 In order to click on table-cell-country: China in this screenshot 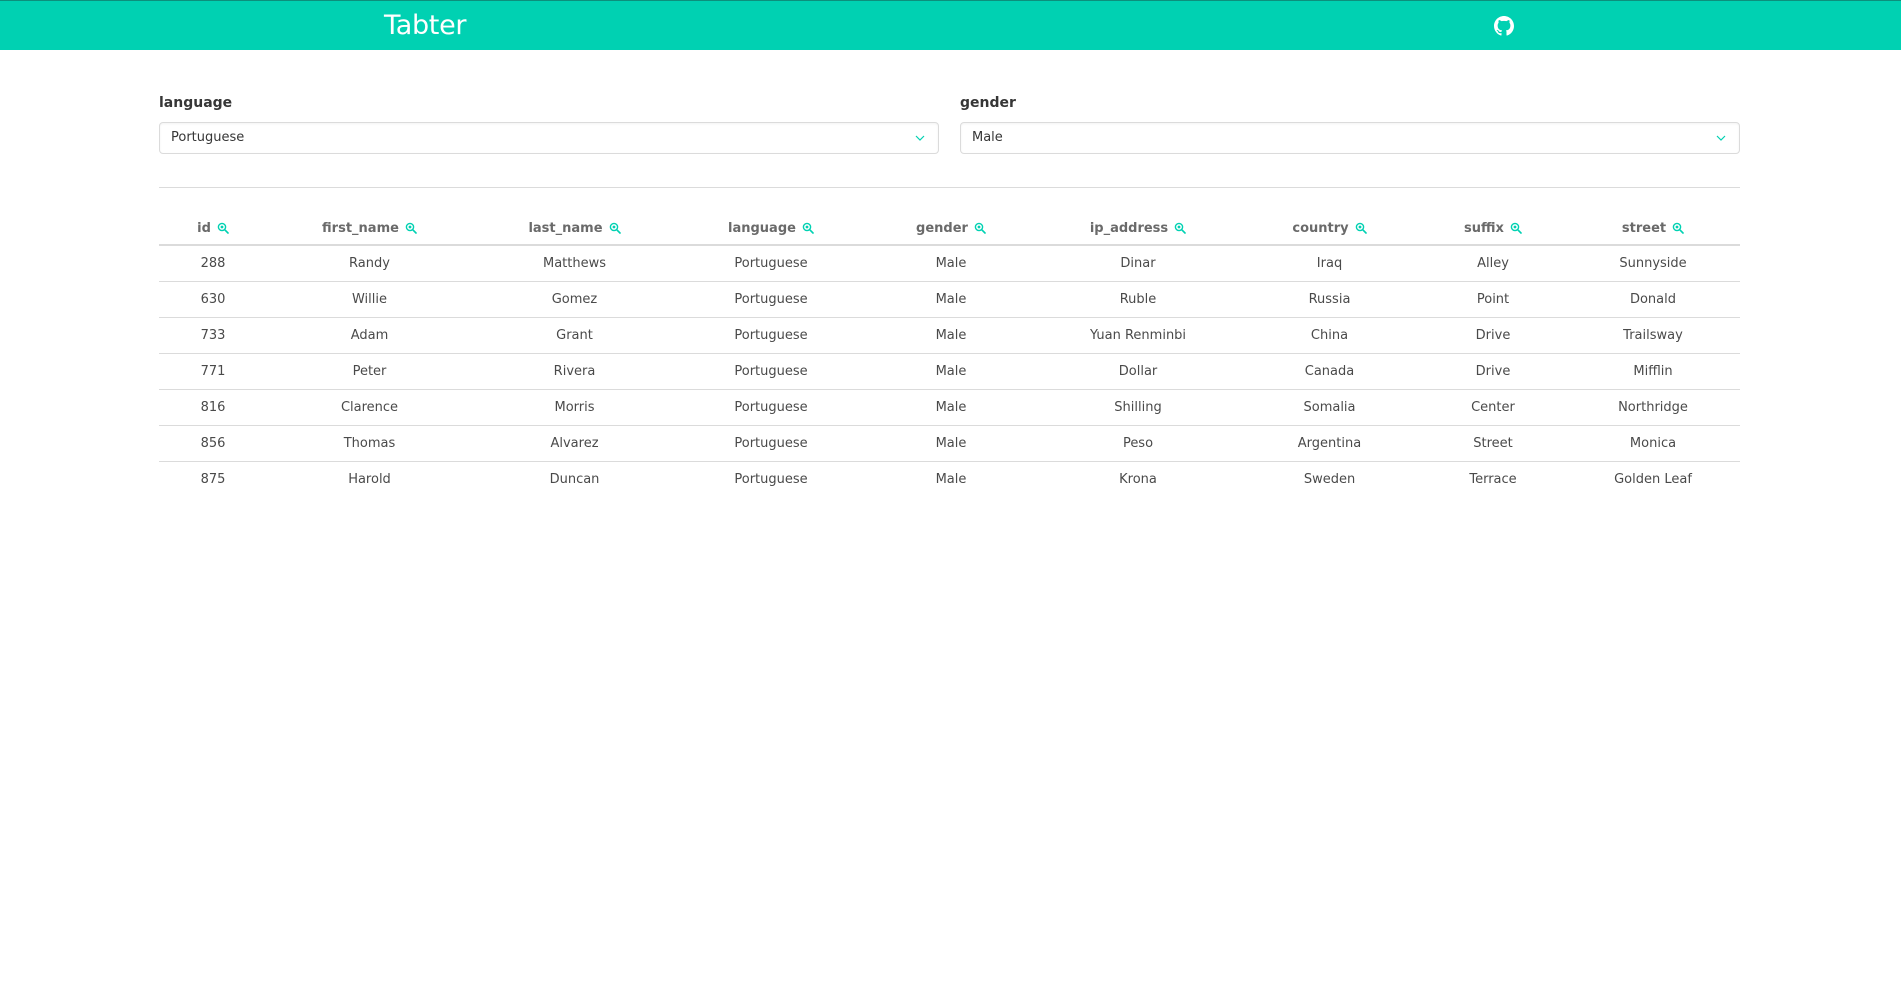, I will do `click(1329, 335)`.